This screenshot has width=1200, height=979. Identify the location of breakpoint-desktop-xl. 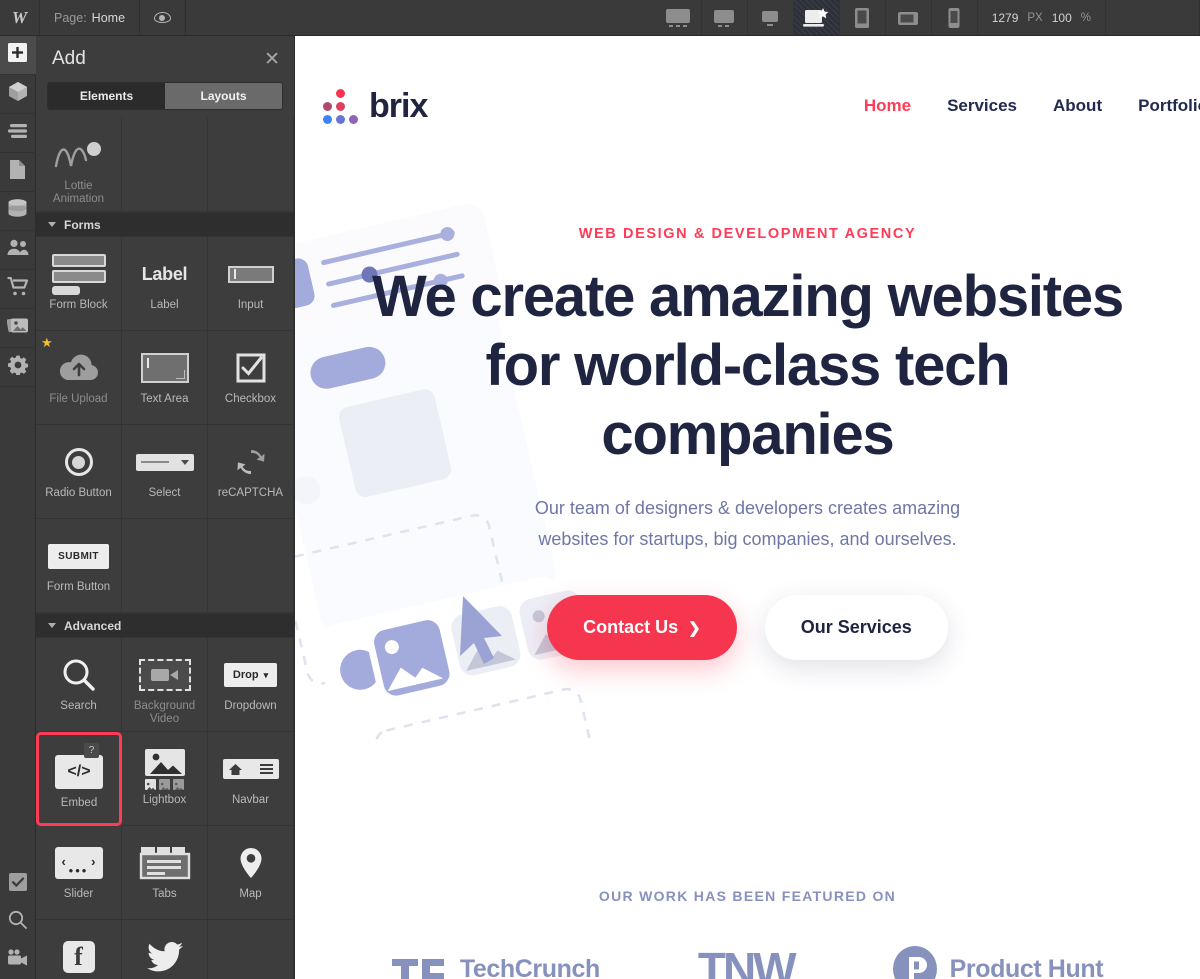
(679, 17).